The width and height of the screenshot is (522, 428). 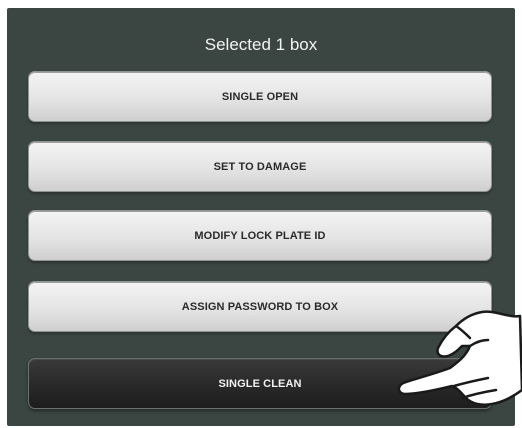 I want to click on button-label: MODIFY LOCK PLATE ID, so click(x=260, y=235).